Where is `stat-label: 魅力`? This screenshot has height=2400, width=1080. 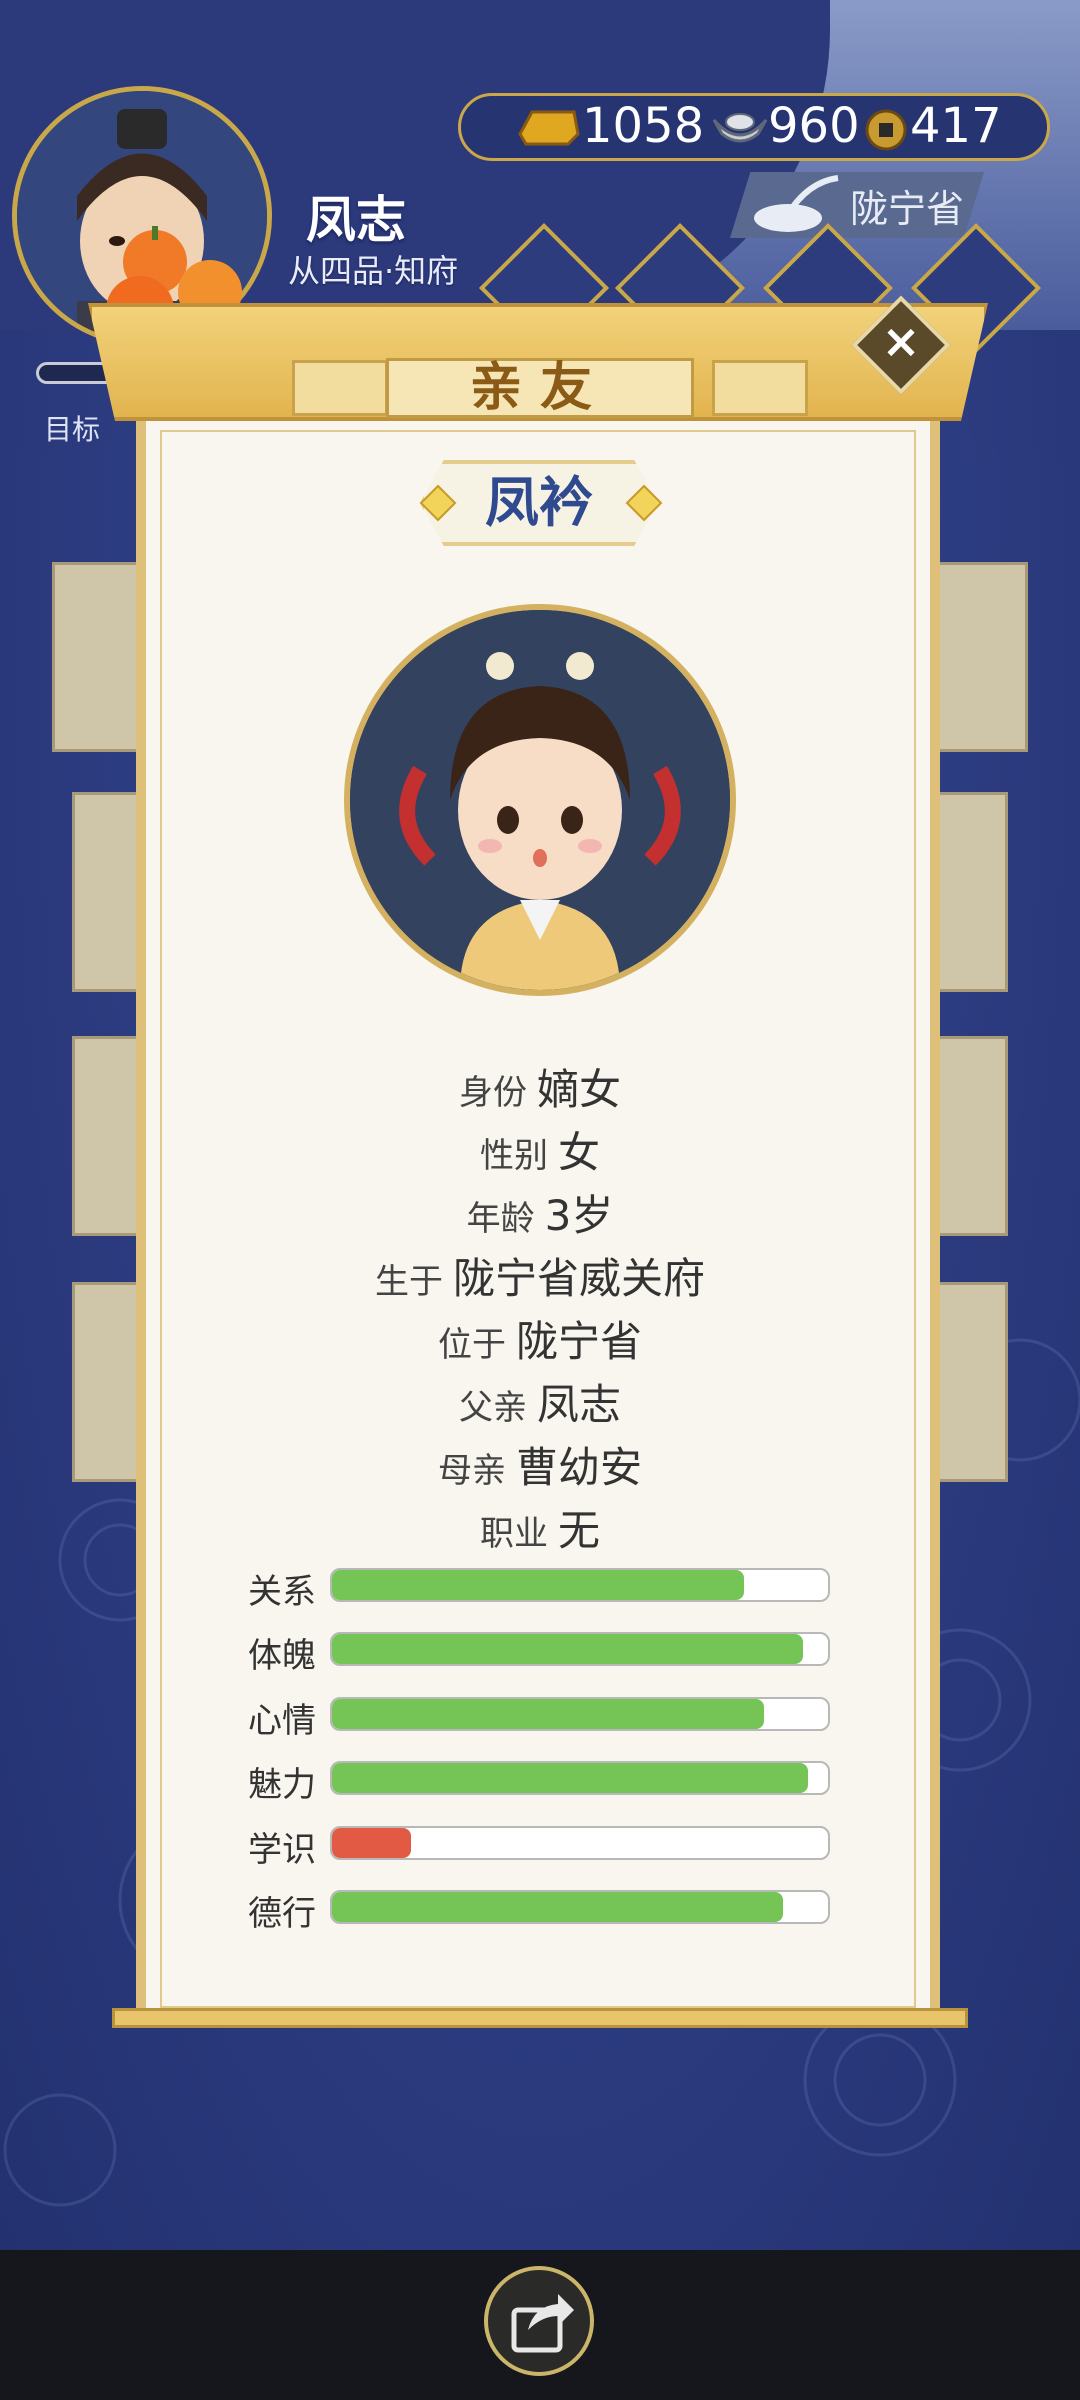 stat-label: 魅力 is located at coordinates (282, 1785).